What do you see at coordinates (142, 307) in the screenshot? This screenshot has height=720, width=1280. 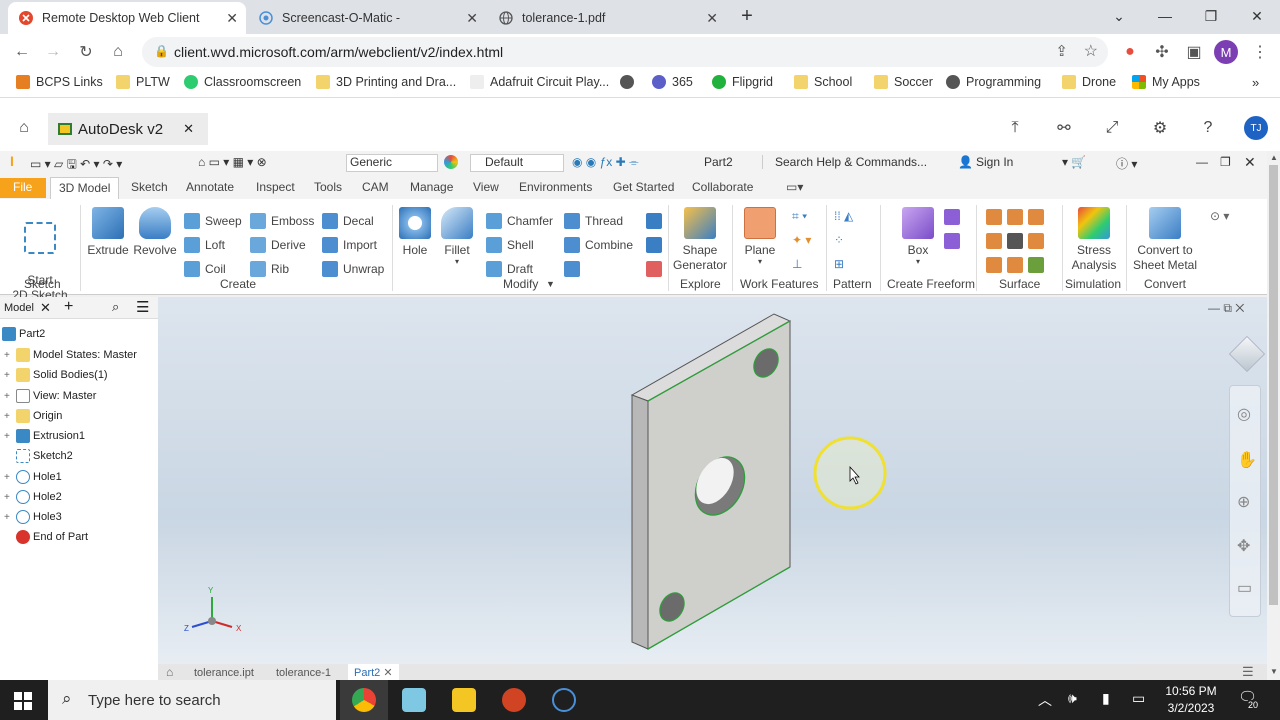 I see `browser-menu-icon: ☰` at bounding box center [142, 307].